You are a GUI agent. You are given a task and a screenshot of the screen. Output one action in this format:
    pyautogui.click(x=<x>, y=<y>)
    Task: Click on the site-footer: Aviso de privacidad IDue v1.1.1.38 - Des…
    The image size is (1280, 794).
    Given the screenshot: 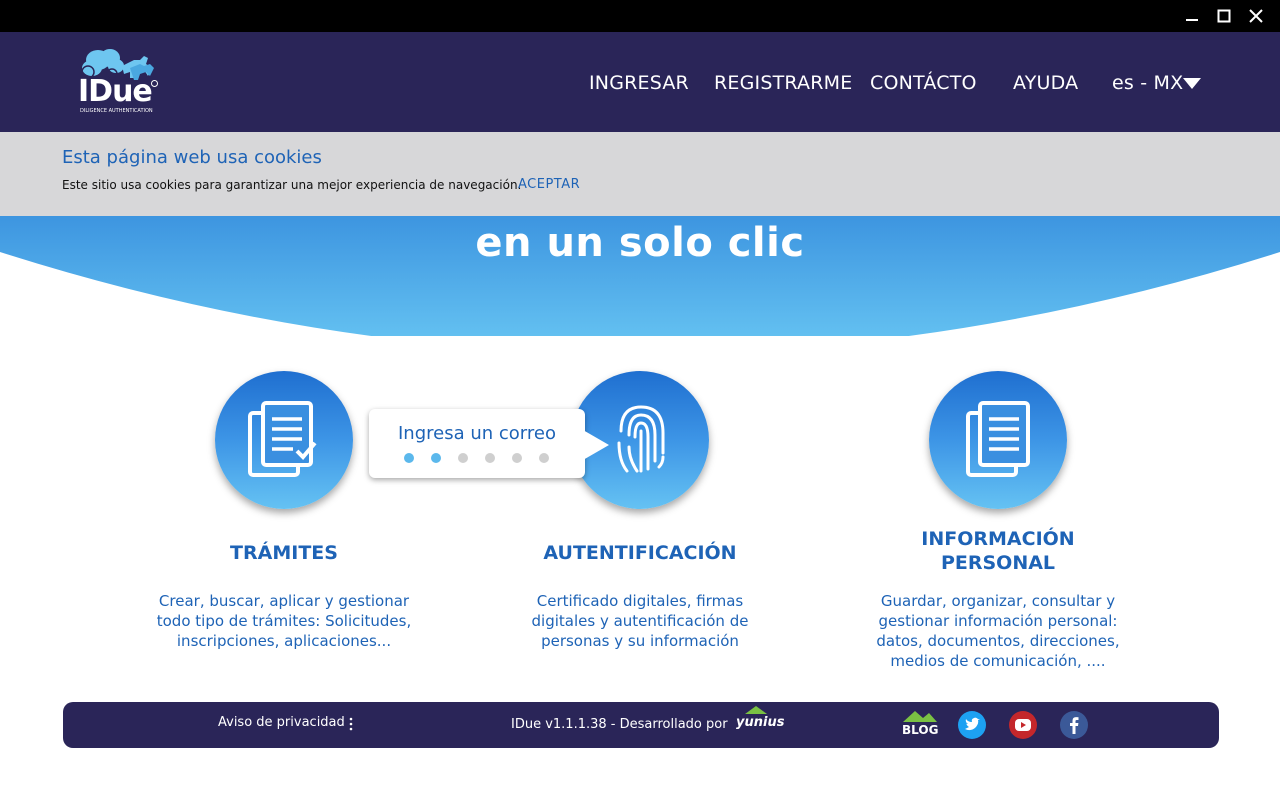 What is the action you would take?
    pyautogui.click(x=641, y=725)
    